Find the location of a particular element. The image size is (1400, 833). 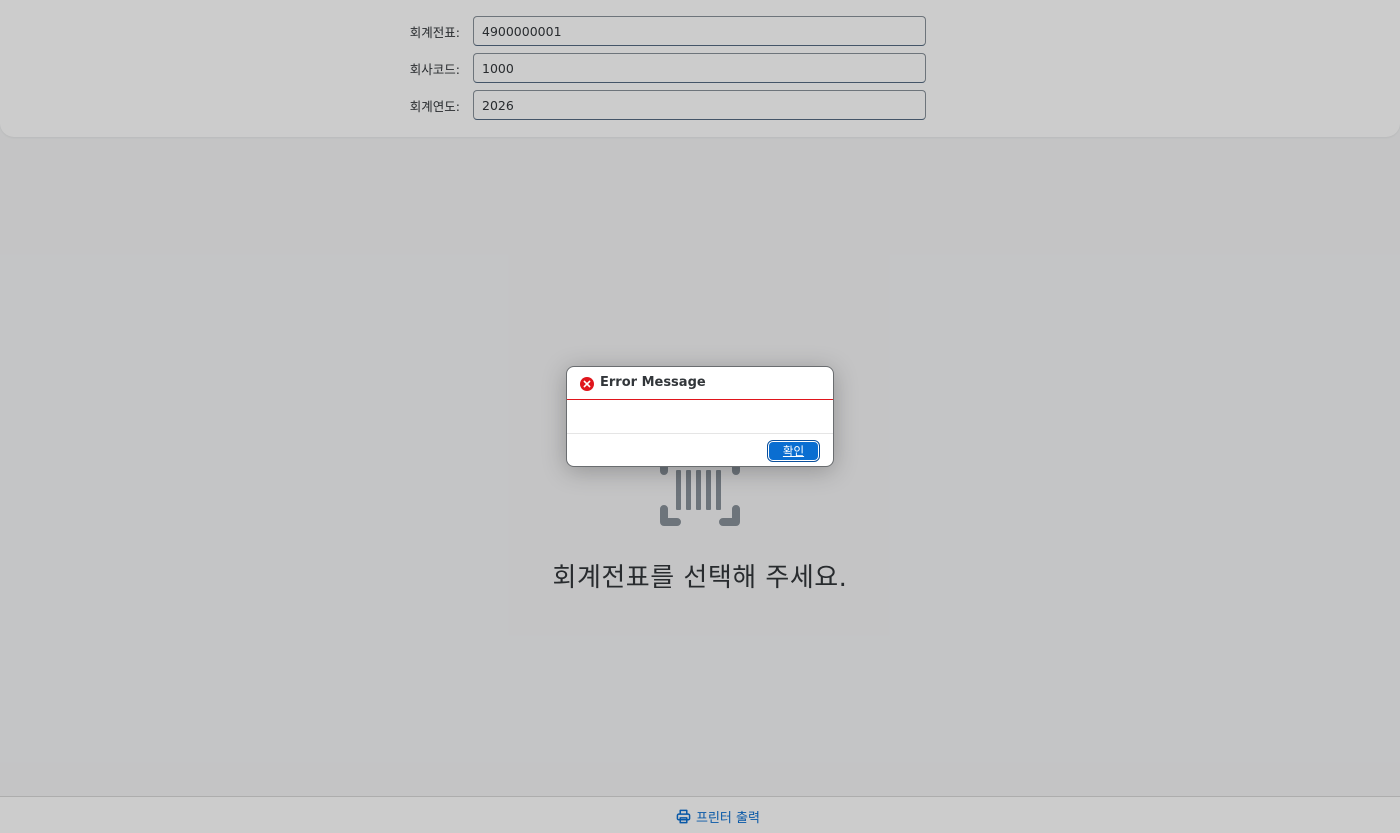

dialog-message is located at coordinates (700, 417).